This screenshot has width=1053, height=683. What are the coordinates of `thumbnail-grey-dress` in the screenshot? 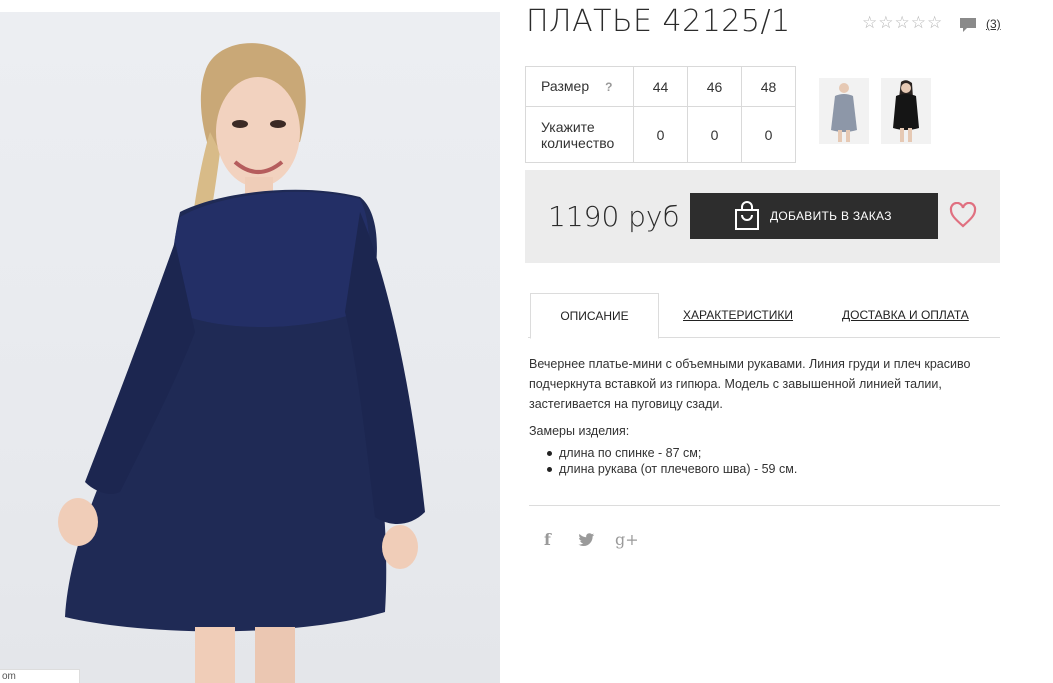 It's located at (844, 111).